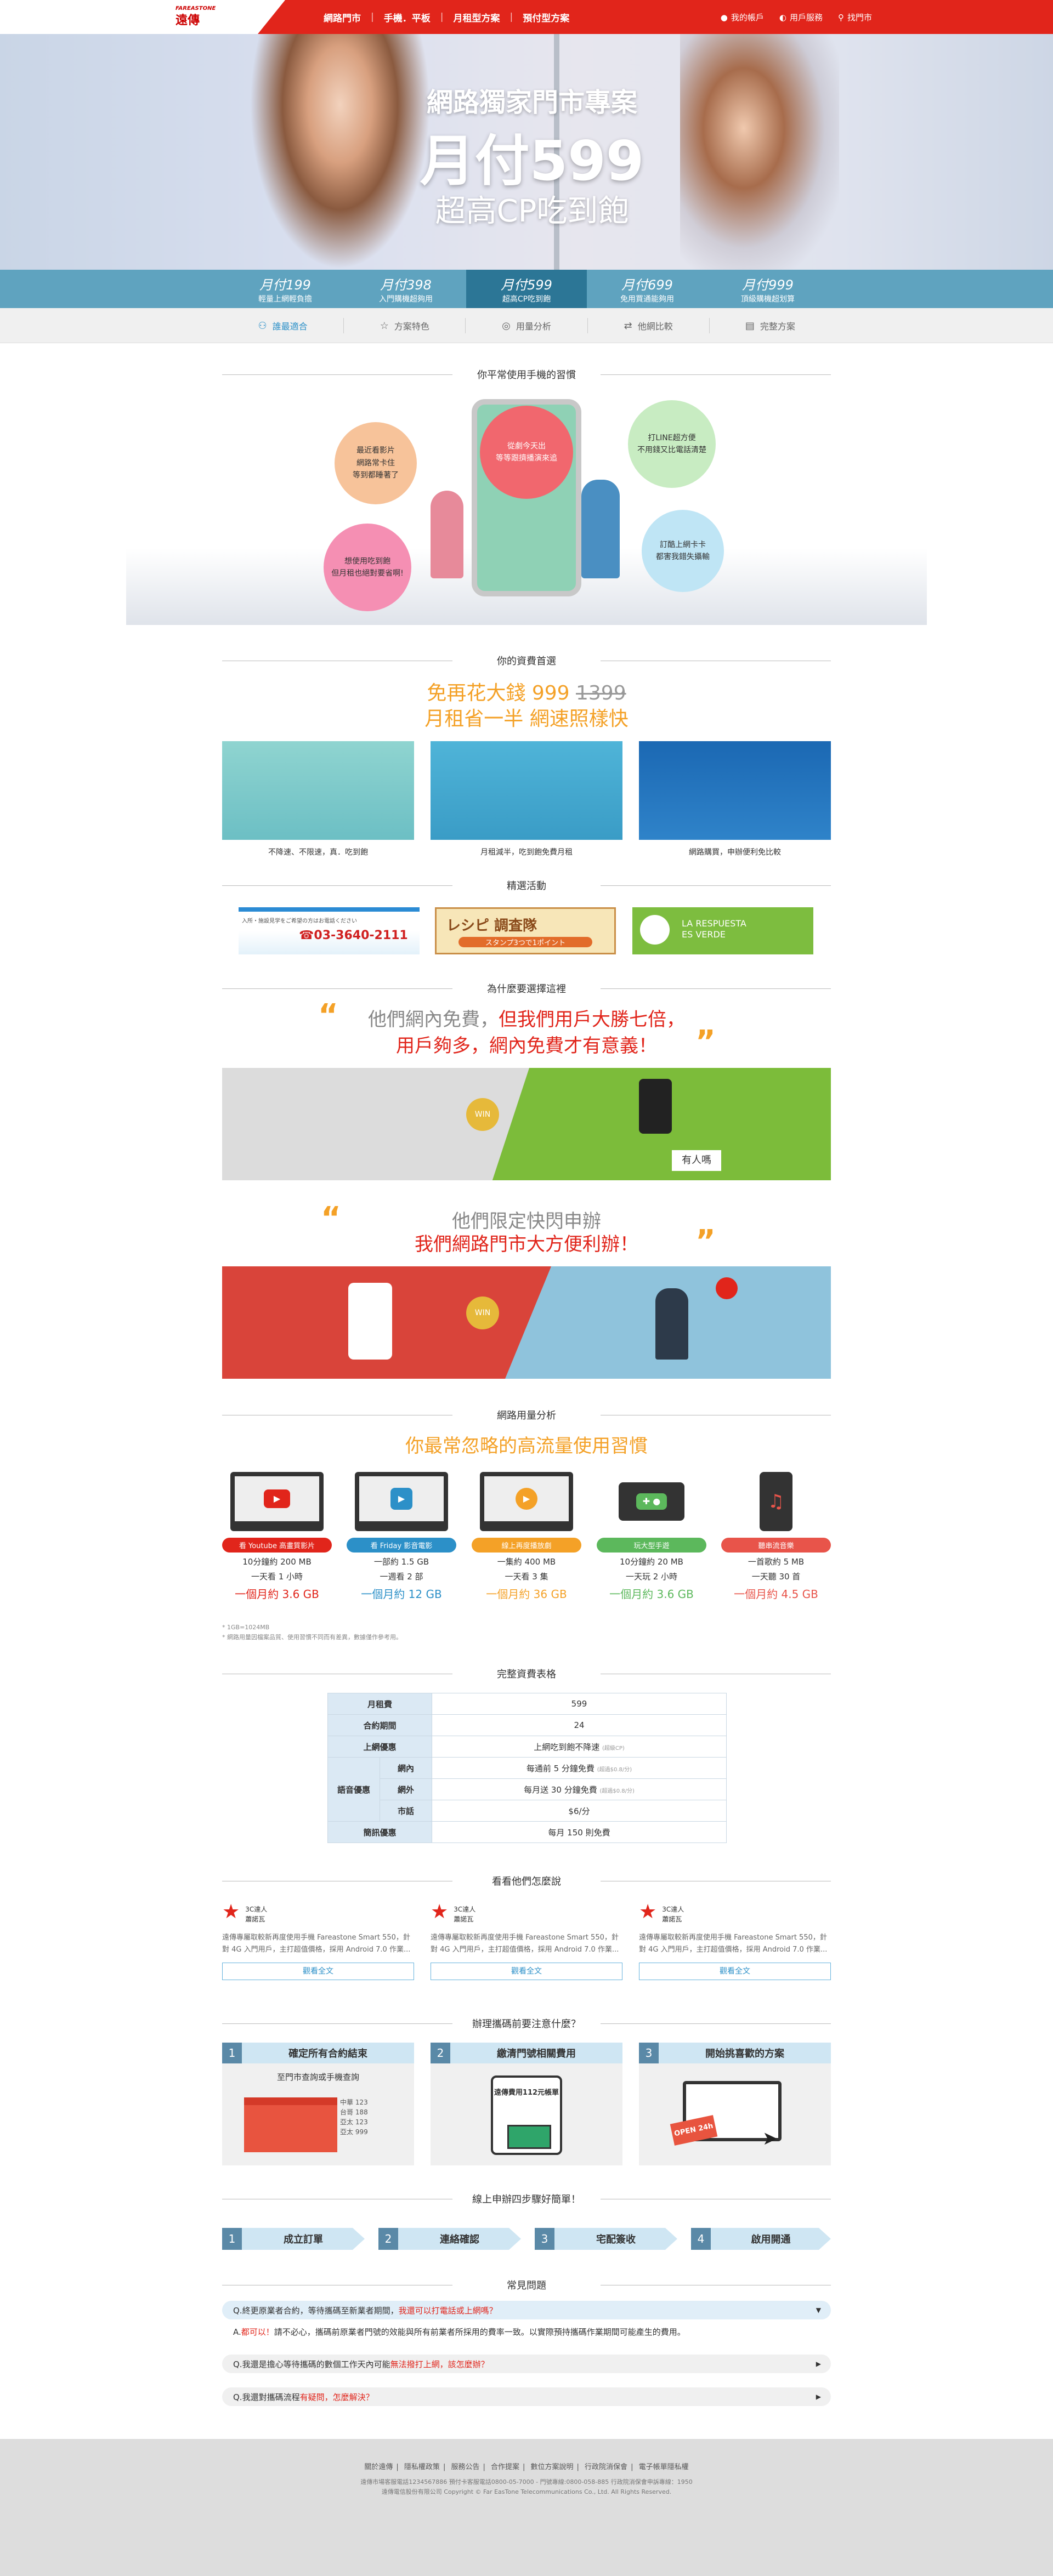 The width and height of the screenshot is (1053, 2576). I want to click on budget-card: 不降速、不限速，真．吃到飽, so click(318, 799).